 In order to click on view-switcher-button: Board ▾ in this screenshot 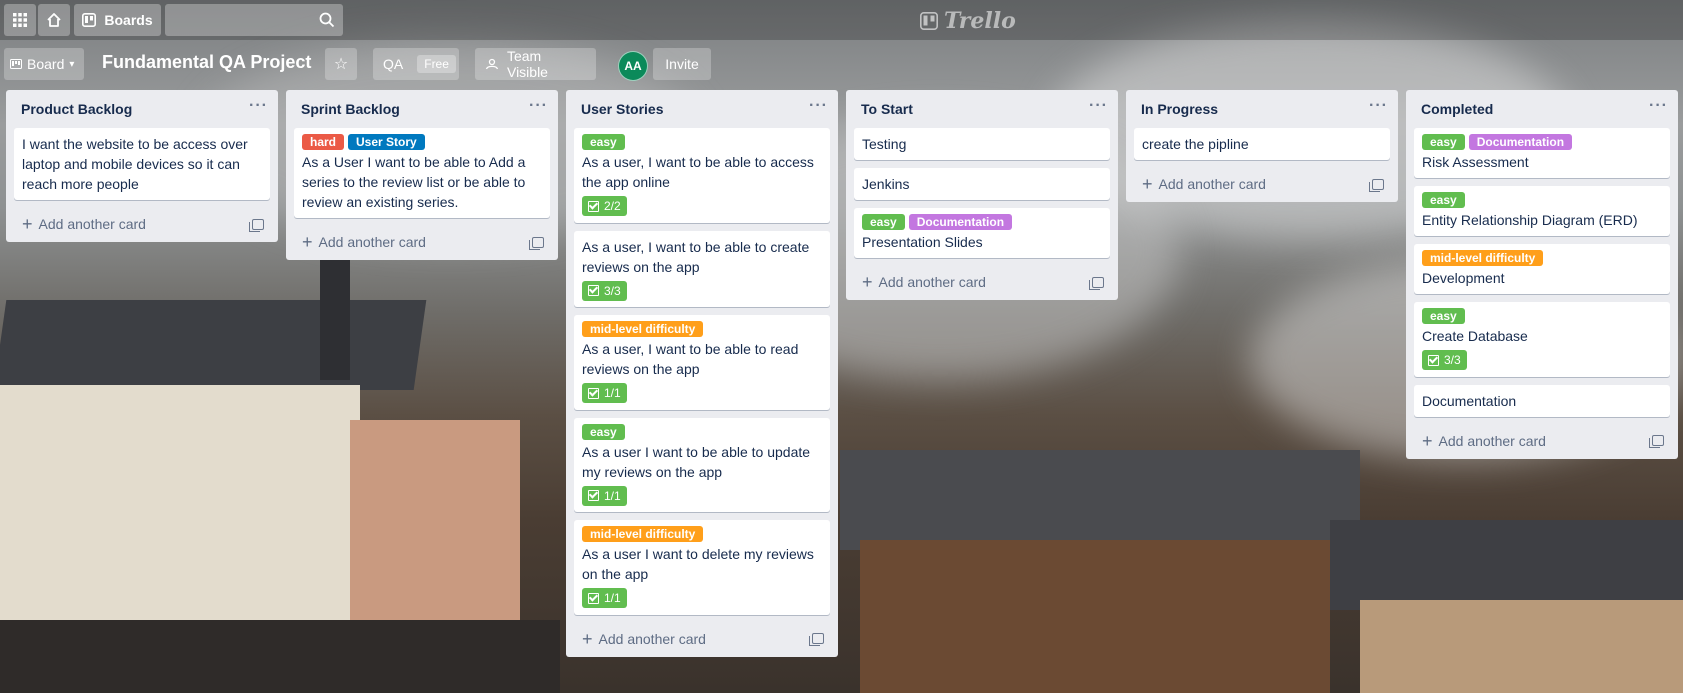, I will do `click(44, 64)`.